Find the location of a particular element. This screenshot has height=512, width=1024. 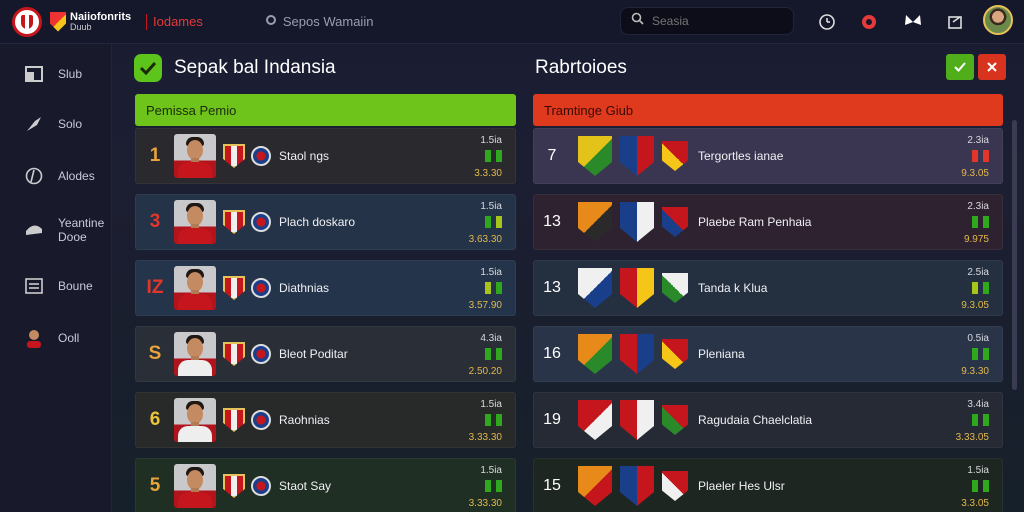

table-row: 13 Plaebe Ram Penhaia 2.3ia 9.975 is located at coordinates (768, 222).